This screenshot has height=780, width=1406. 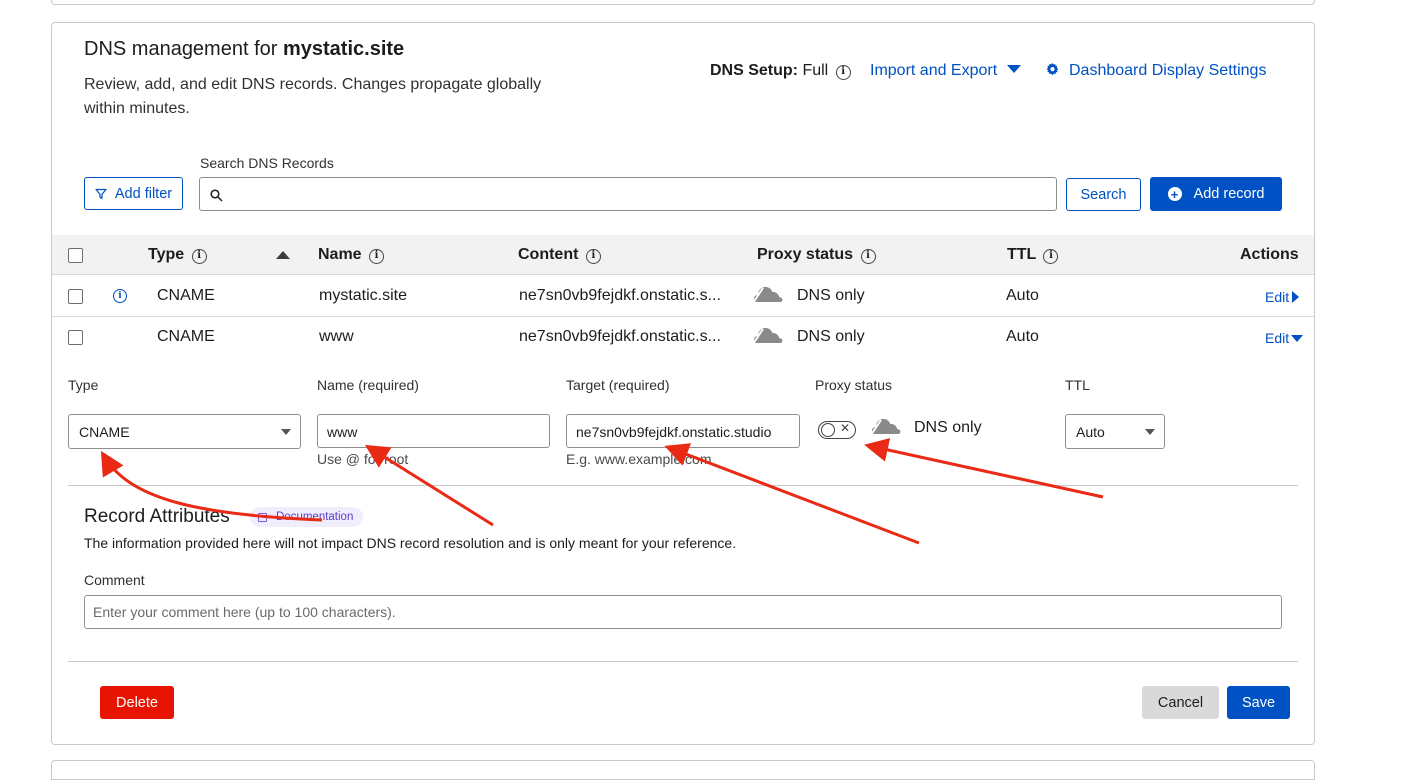 I want to click on target-input: ne7sn0vb9fejdkf.onstatic.studio, so click(x=683, y=431).